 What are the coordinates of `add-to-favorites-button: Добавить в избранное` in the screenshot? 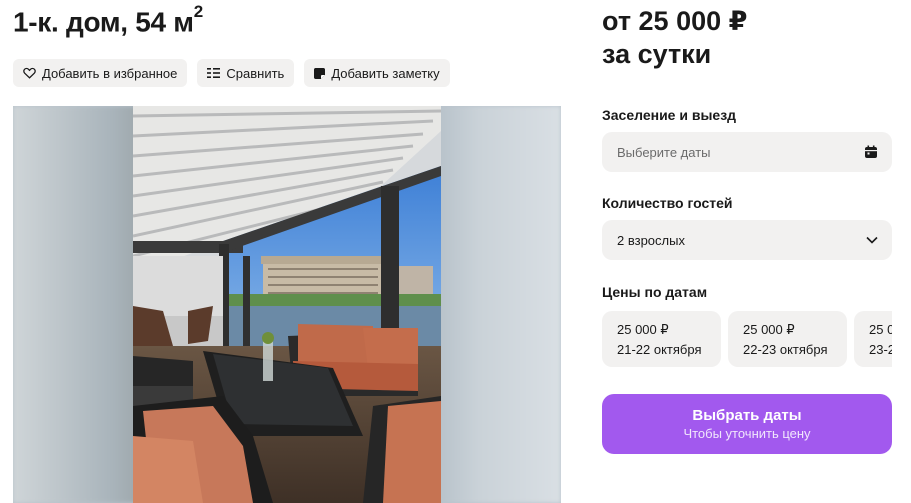 It's located at (100, 73).